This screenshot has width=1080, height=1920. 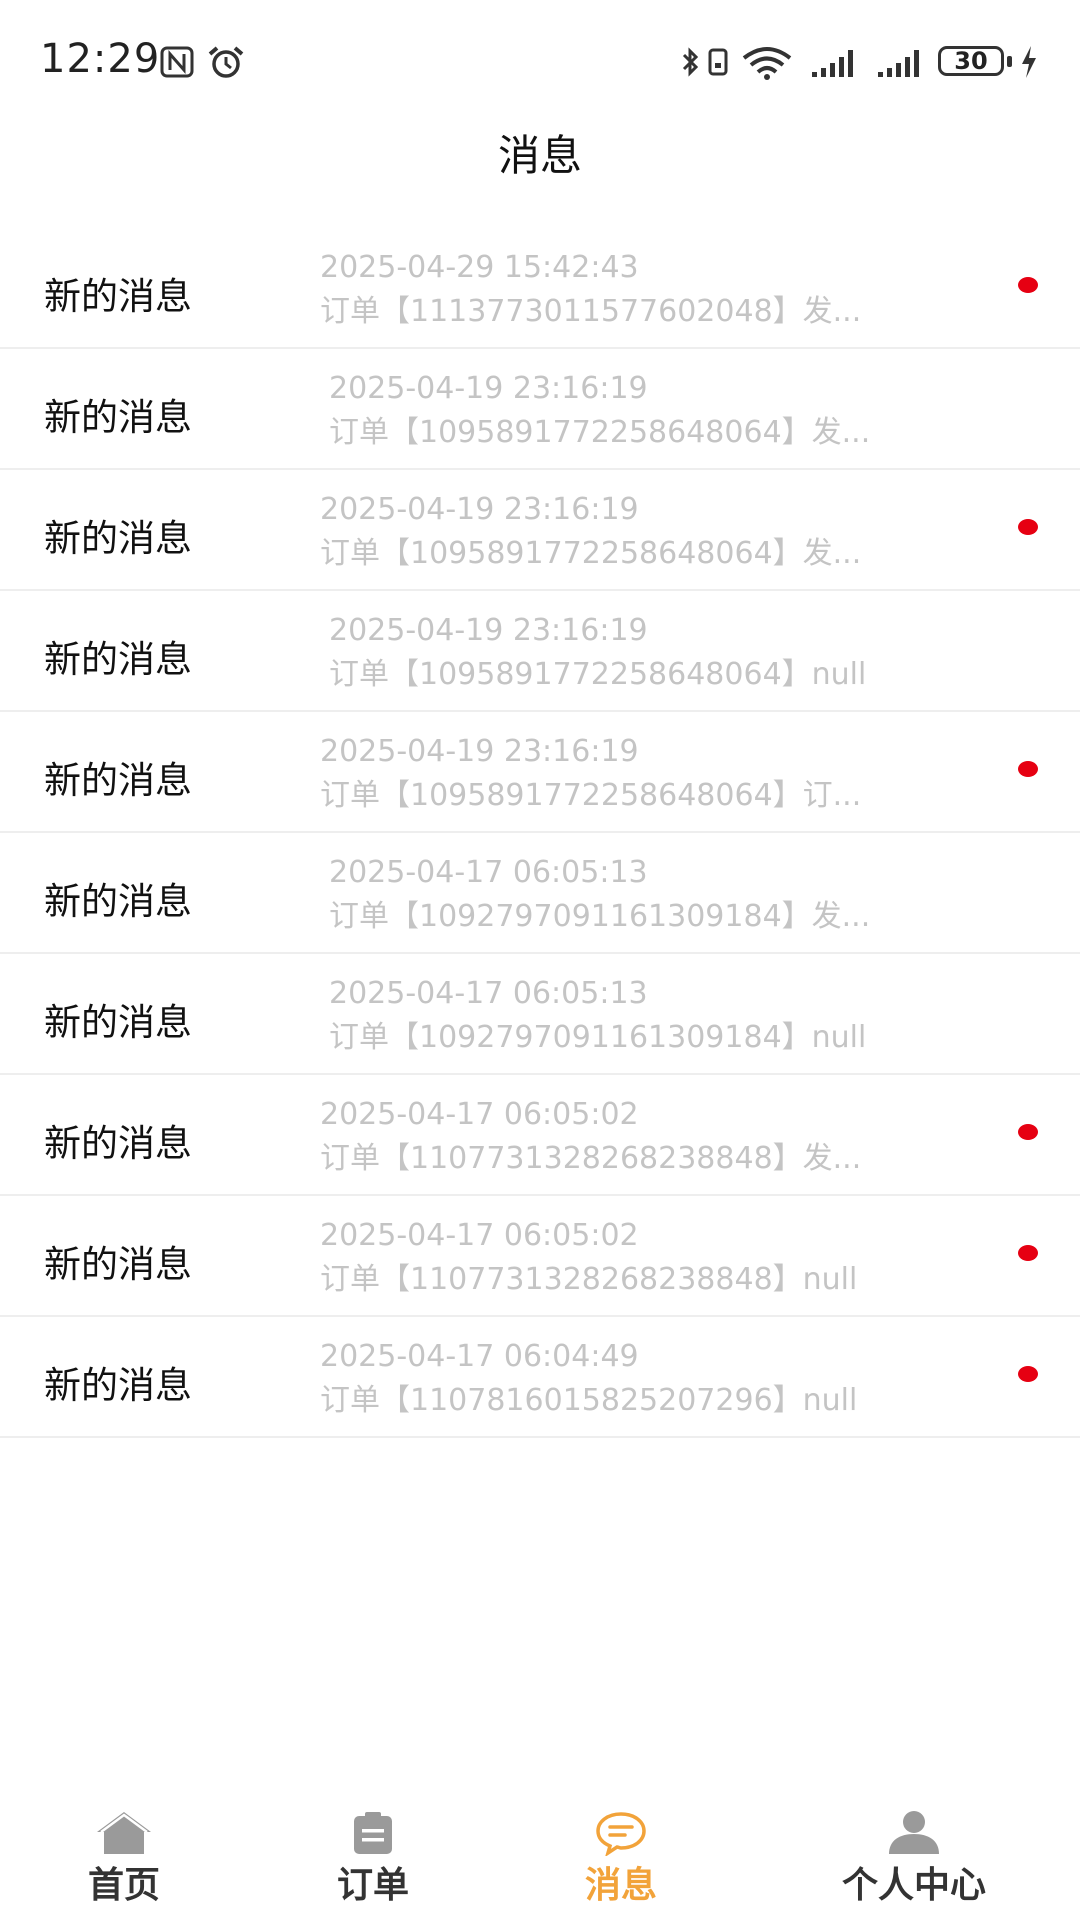 I want to click on tab-label: 消息, so click(x=620, y=1885).